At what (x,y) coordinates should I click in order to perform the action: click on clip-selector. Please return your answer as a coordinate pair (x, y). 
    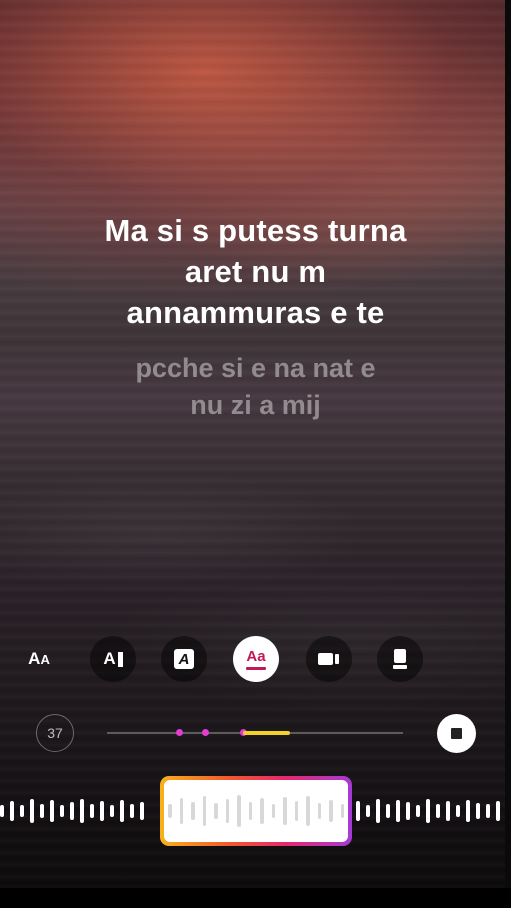
    Looking at the image, I should click on (256, 811).